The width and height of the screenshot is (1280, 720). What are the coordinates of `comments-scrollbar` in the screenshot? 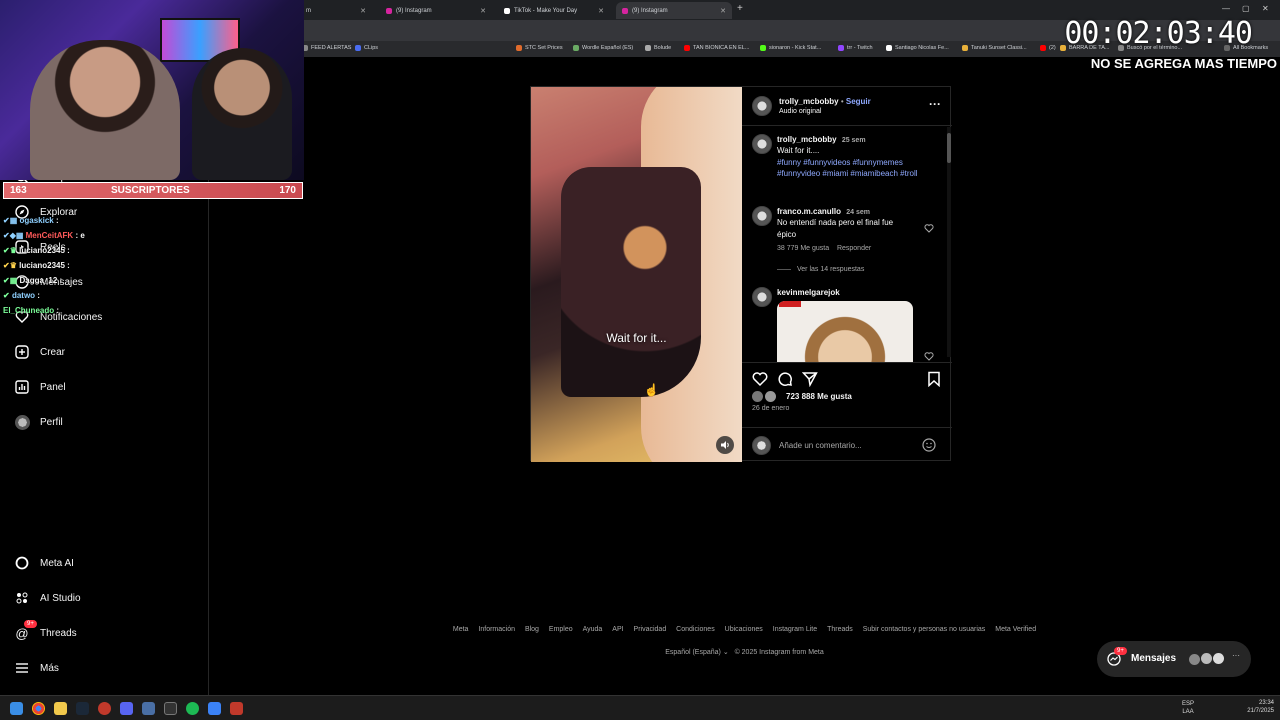 It's located at (949, 242).